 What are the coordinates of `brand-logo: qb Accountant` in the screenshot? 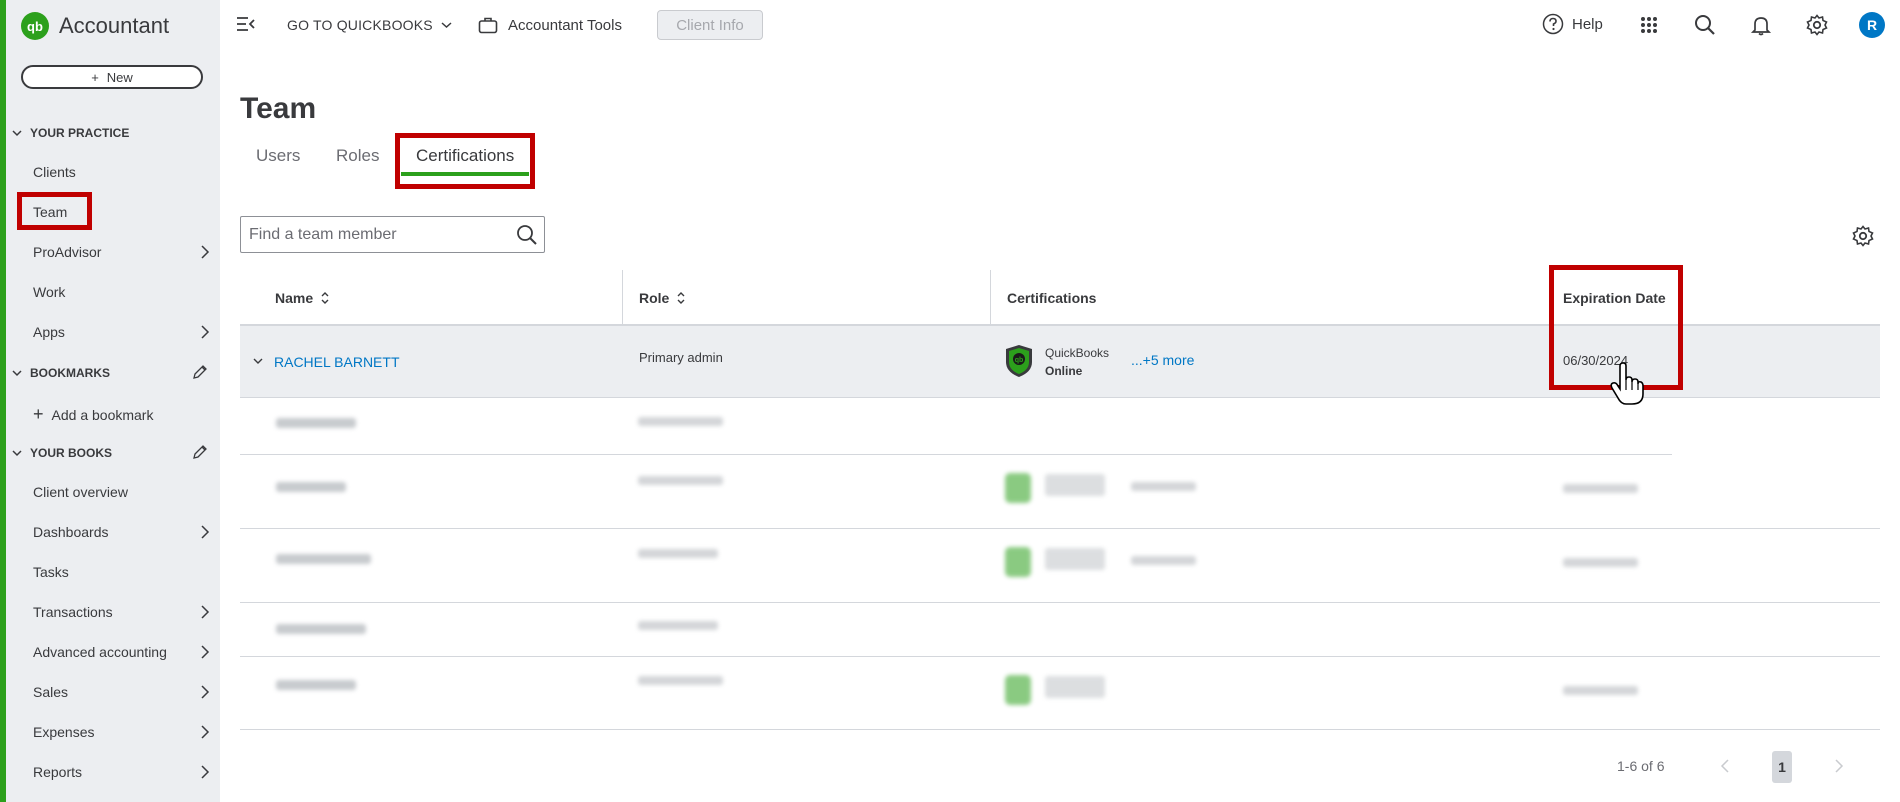 It's located at (95, 26).